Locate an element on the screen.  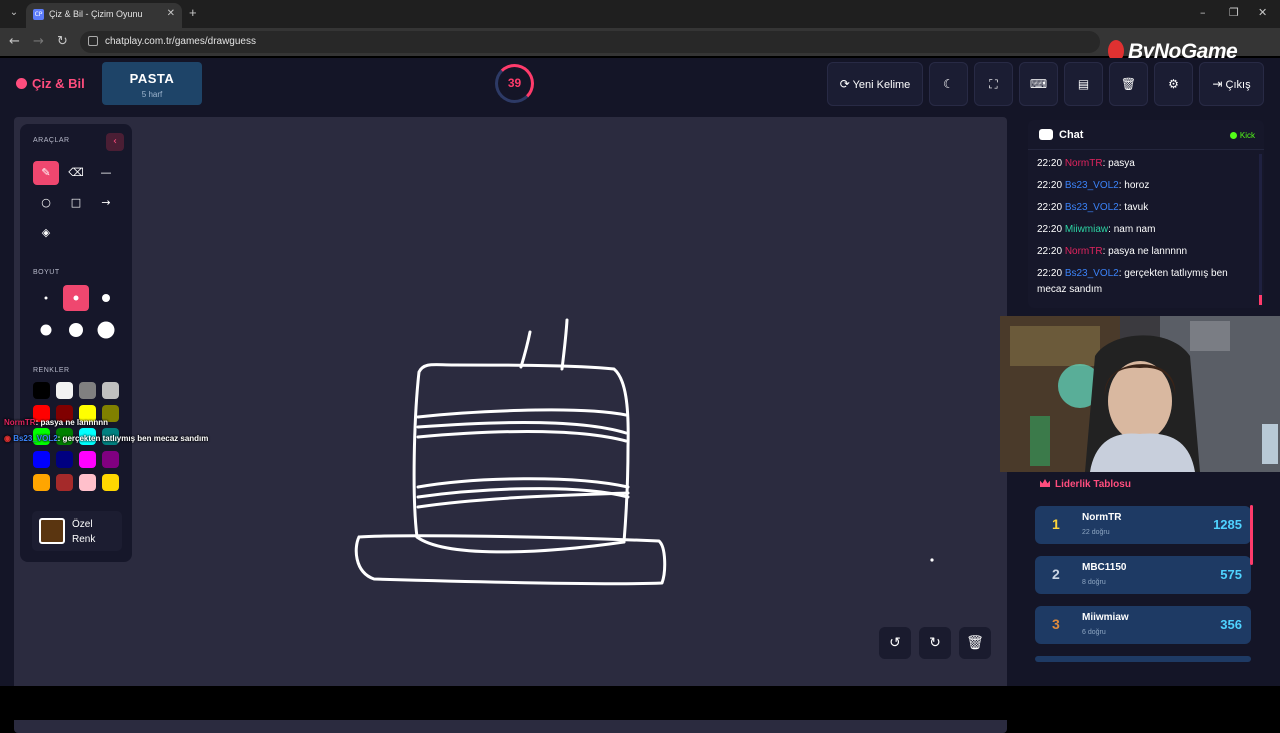
forward-icon: → is located at coordinates (38, 41).